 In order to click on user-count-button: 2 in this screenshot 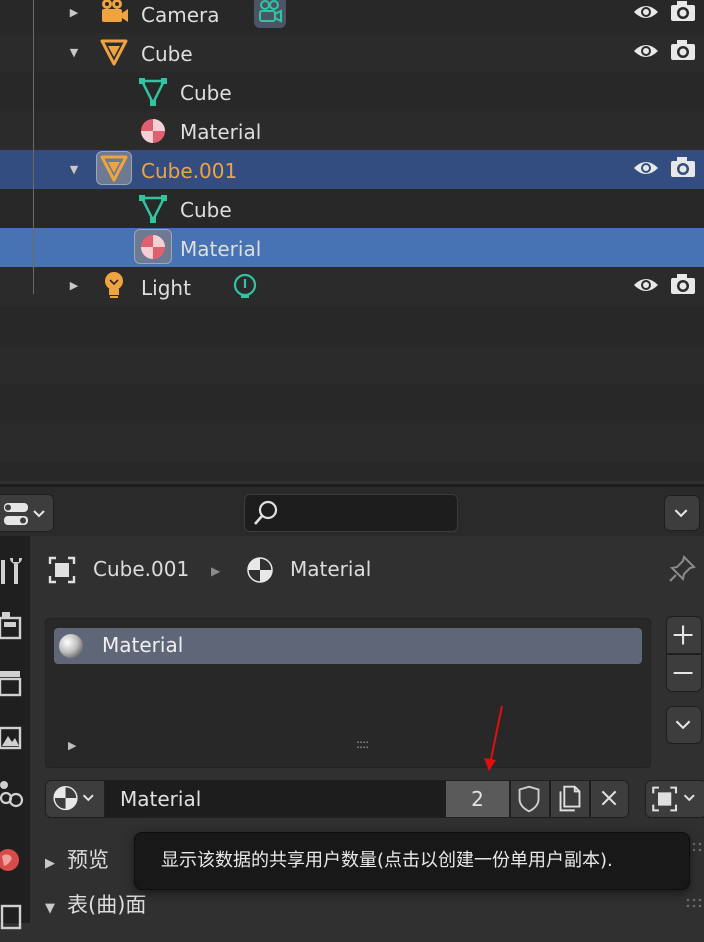, I will do `click(477, 799)`.